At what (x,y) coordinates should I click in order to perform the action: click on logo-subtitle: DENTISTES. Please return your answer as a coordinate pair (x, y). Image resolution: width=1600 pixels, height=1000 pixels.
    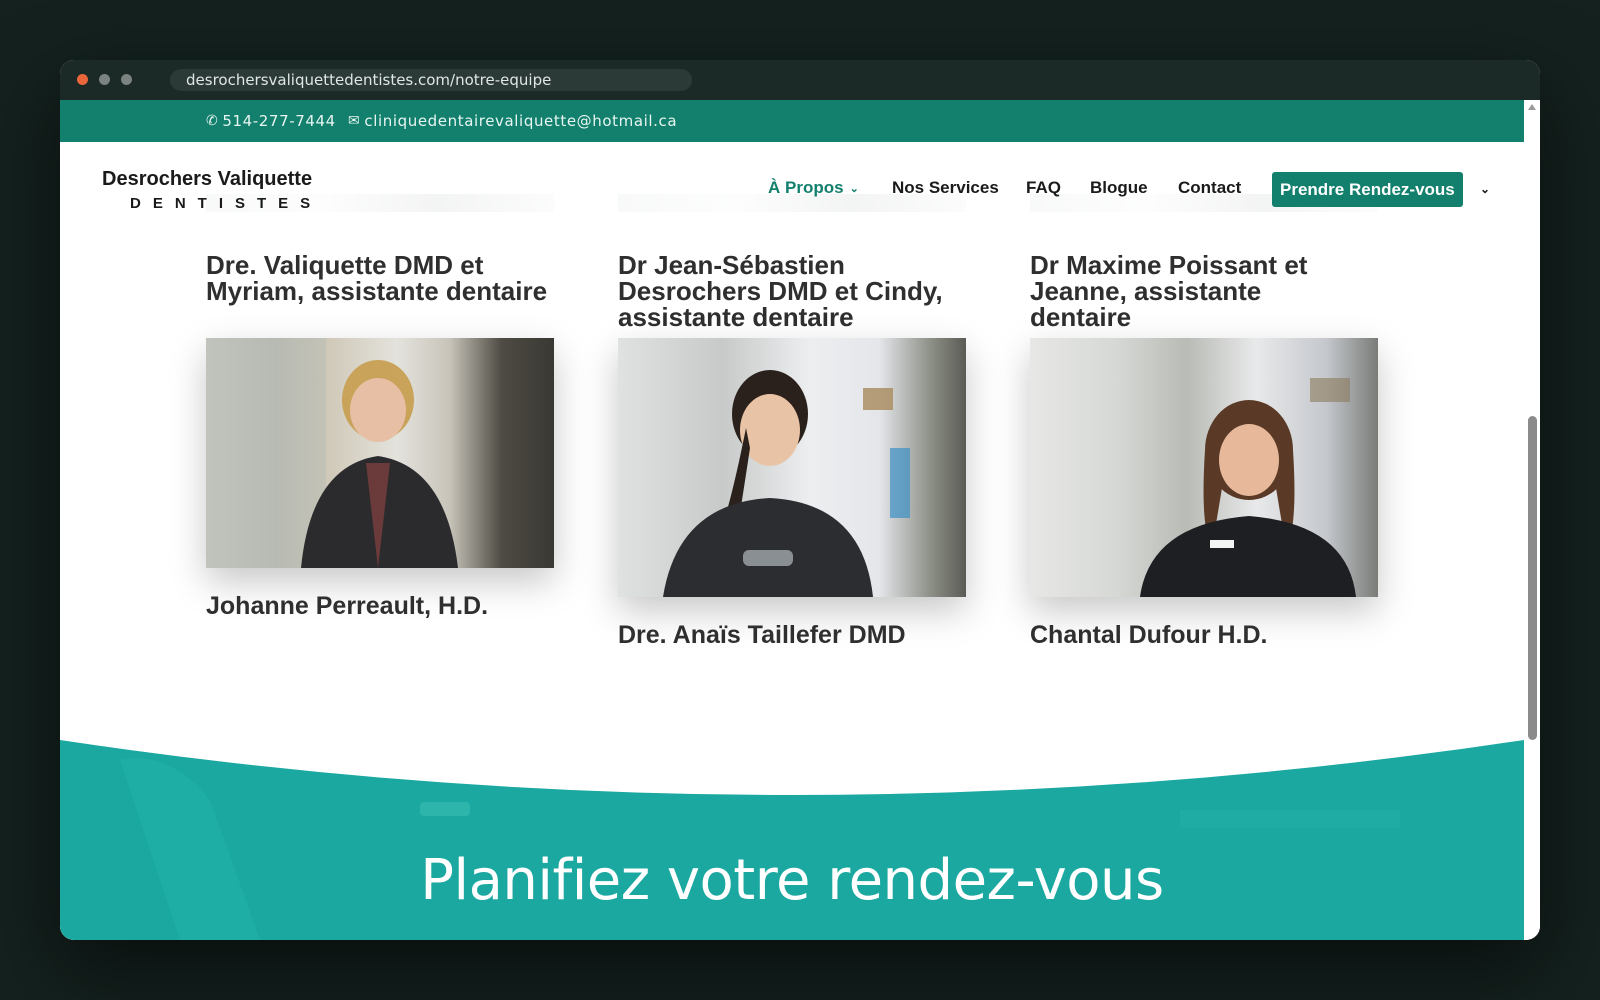
    Looking at the image, I should click on (226, 203).